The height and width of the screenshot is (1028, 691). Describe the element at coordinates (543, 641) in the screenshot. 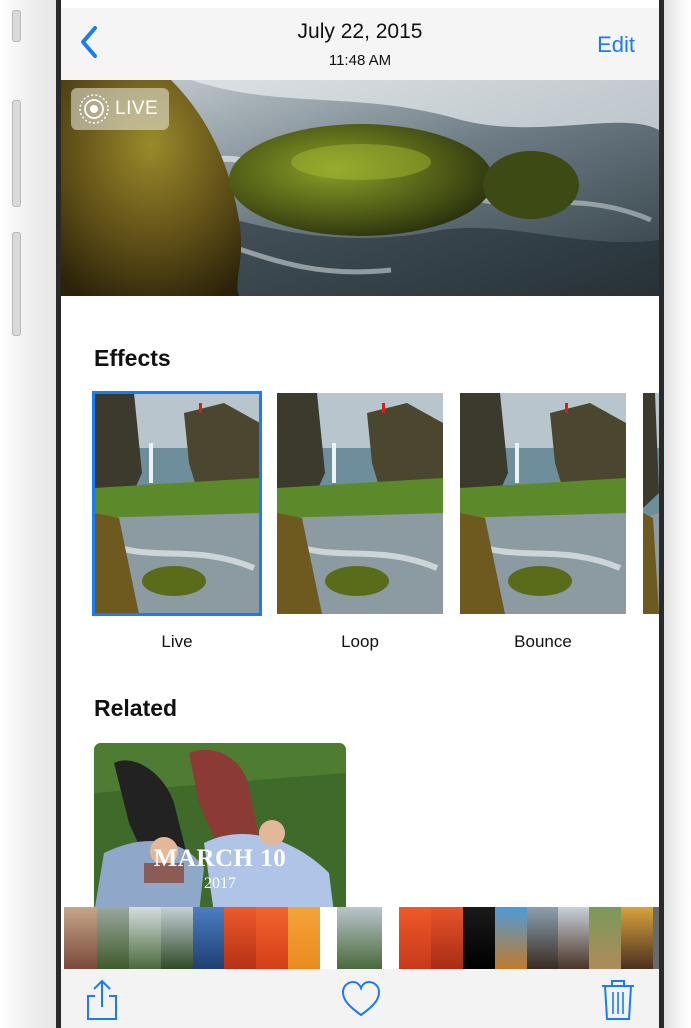

I see `effect-bounce-label: Bounce` at that location.